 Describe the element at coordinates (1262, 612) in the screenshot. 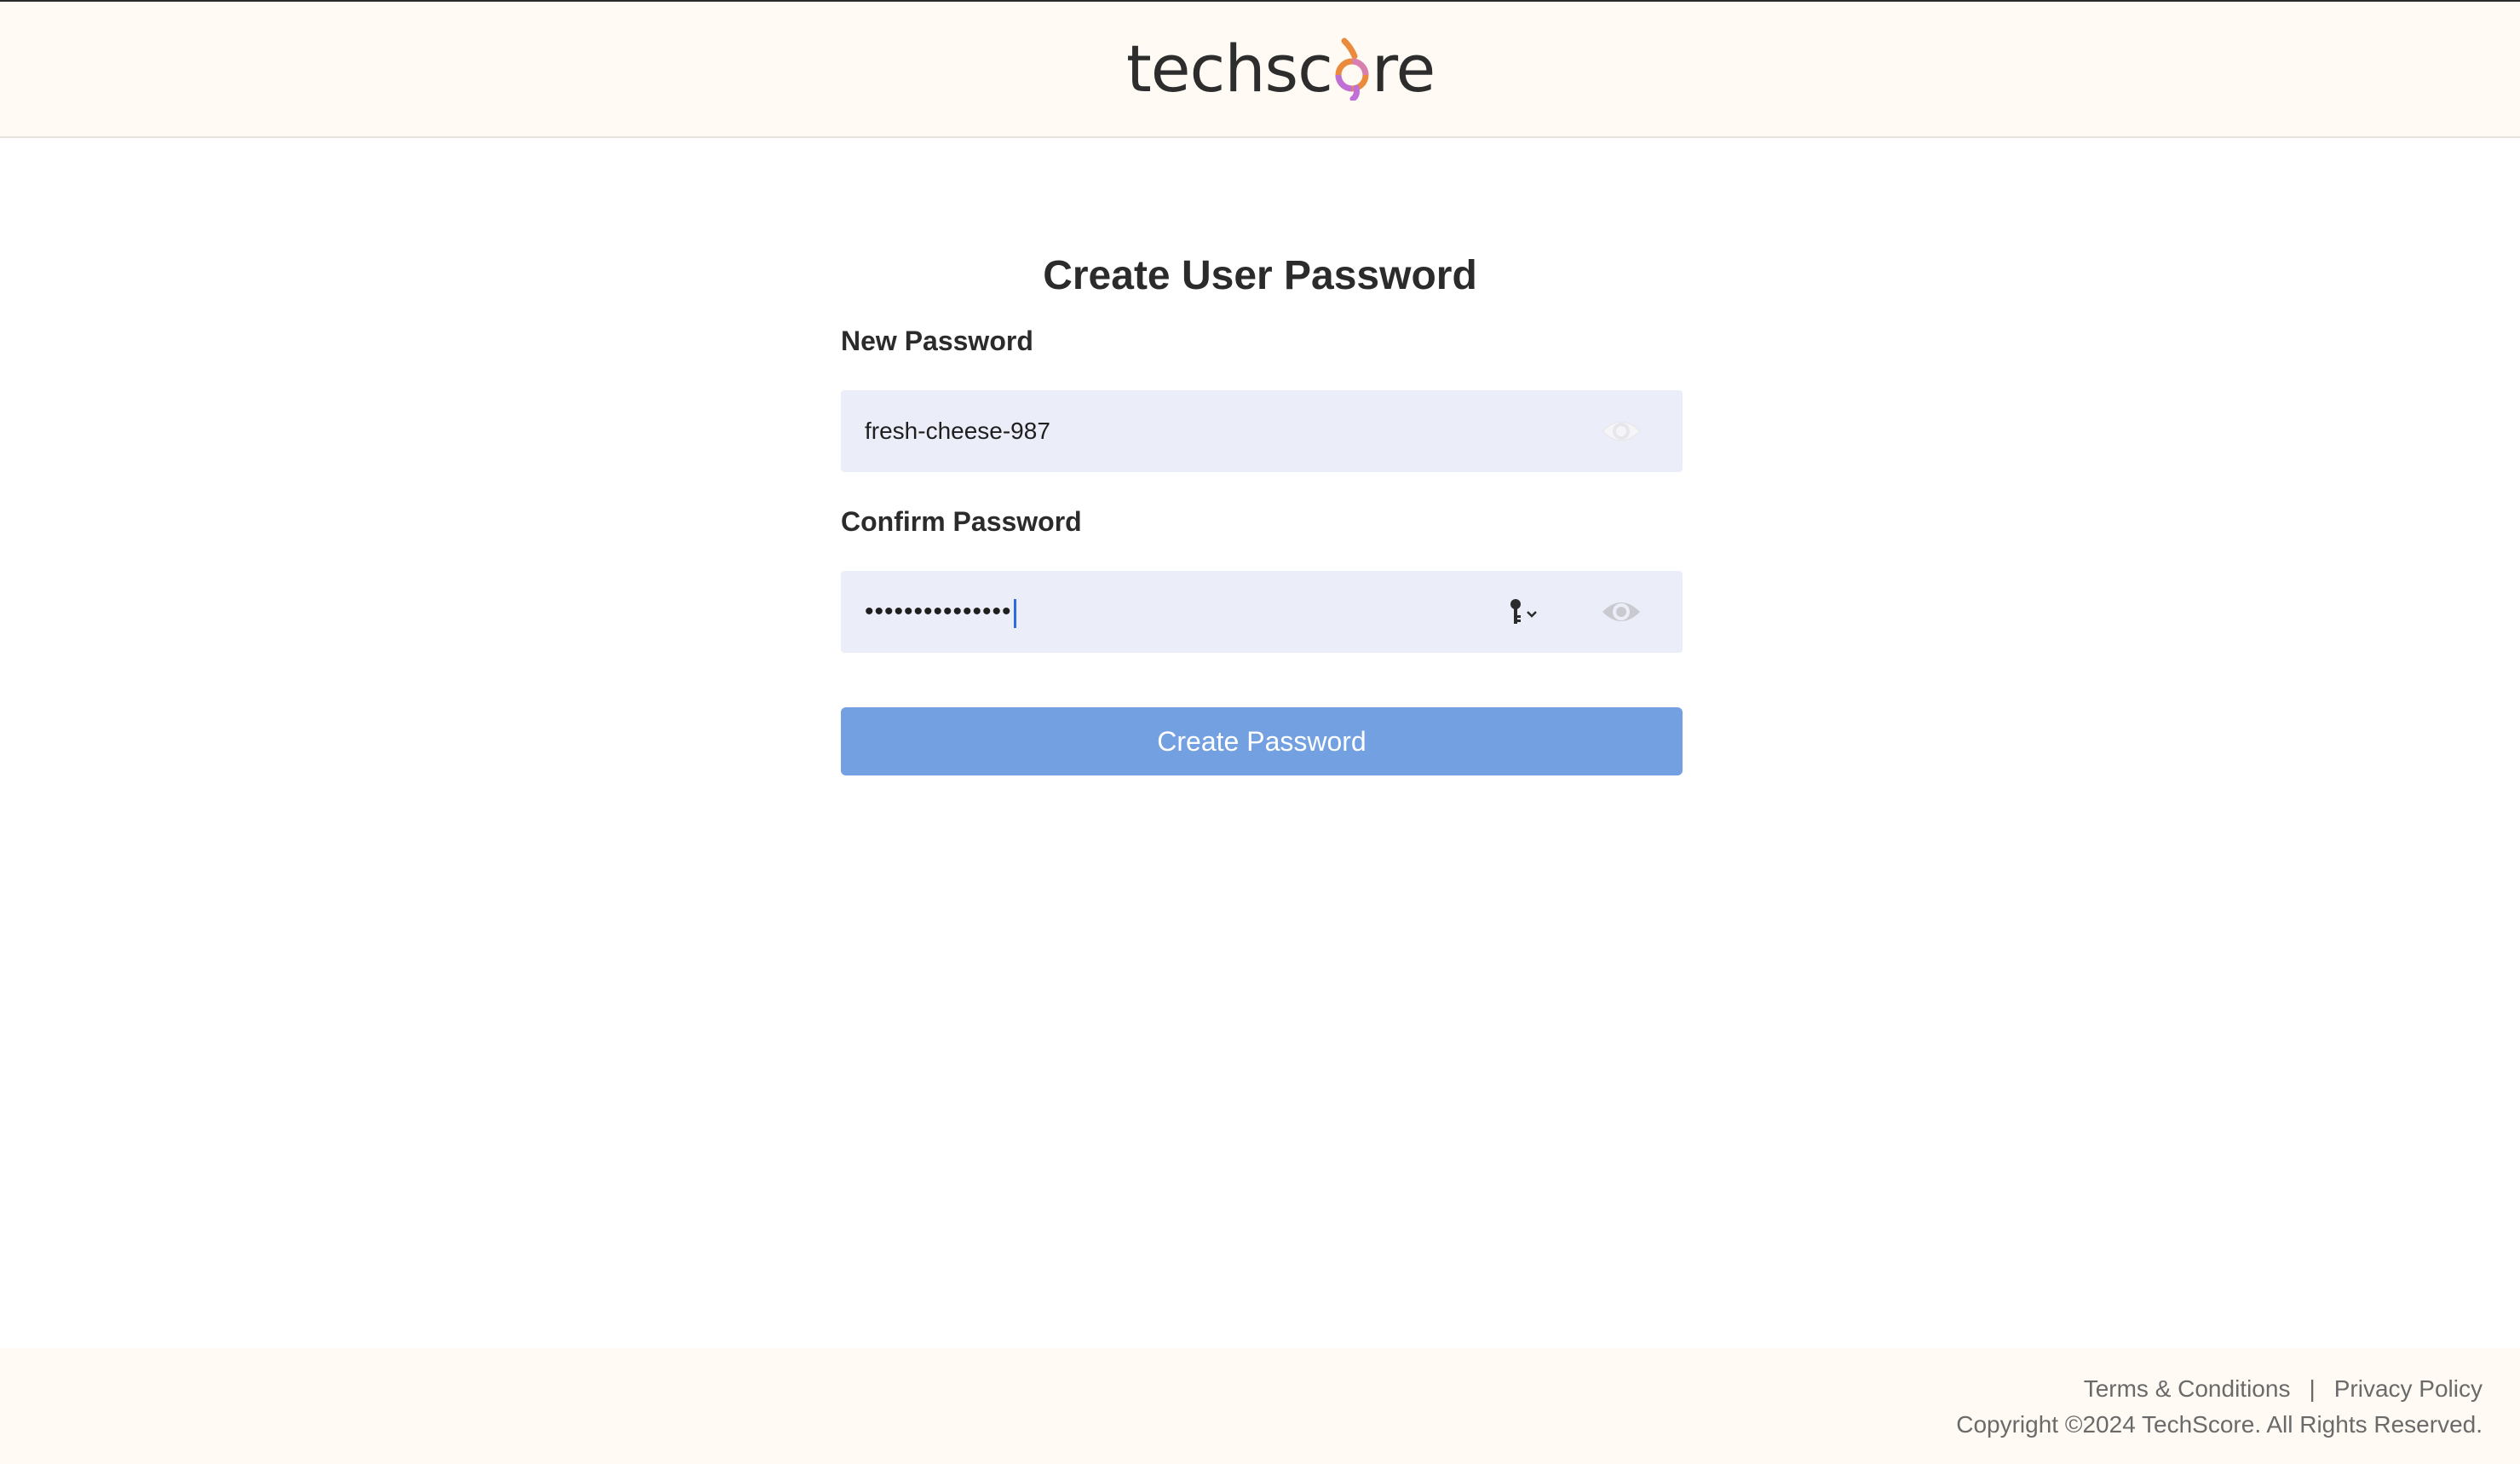

I see `confirm-password-field: •••••••••••••••` at that location.